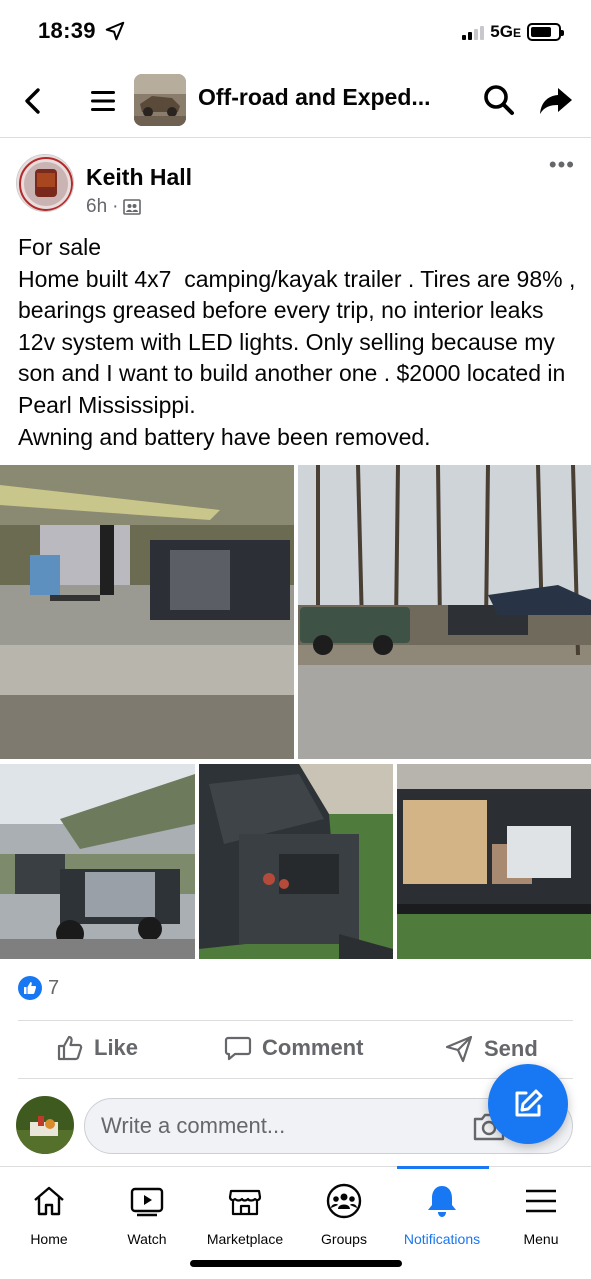 This screenshot has width=591, height=1279. I want to click on post-actions: Like Comment Send, so click(295, 1051).